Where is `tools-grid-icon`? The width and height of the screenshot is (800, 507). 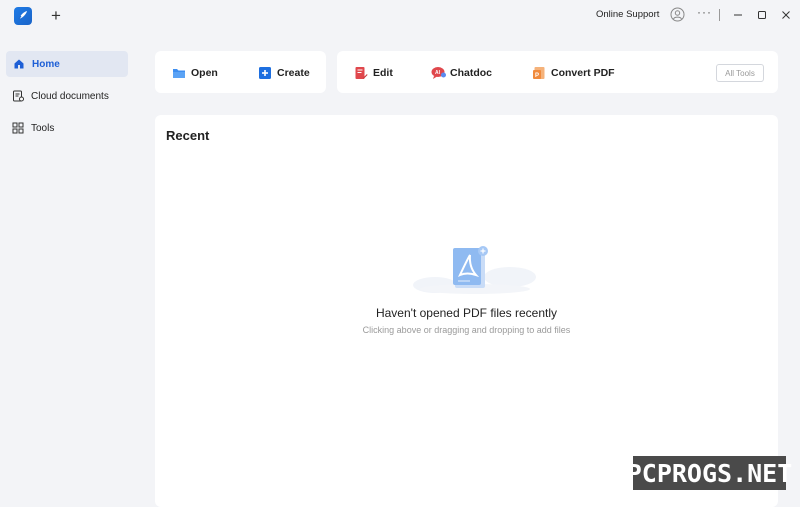
tools-grid-icon is located at coordinates (18, 128).